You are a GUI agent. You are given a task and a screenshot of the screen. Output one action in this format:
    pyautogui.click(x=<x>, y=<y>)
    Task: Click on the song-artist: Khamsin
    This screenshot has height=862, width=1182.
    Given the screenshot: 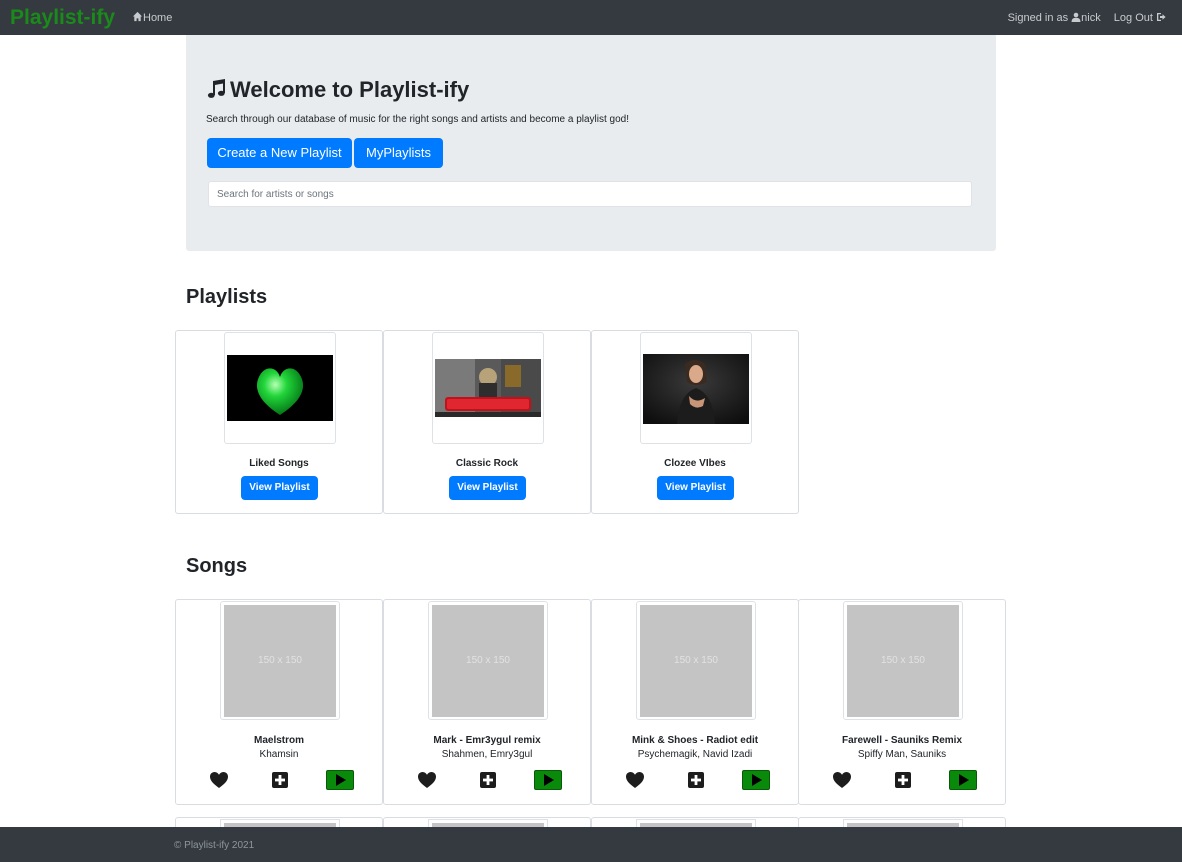 What is the action you would take?
    pyautogui.click(x=279, y=754)
    